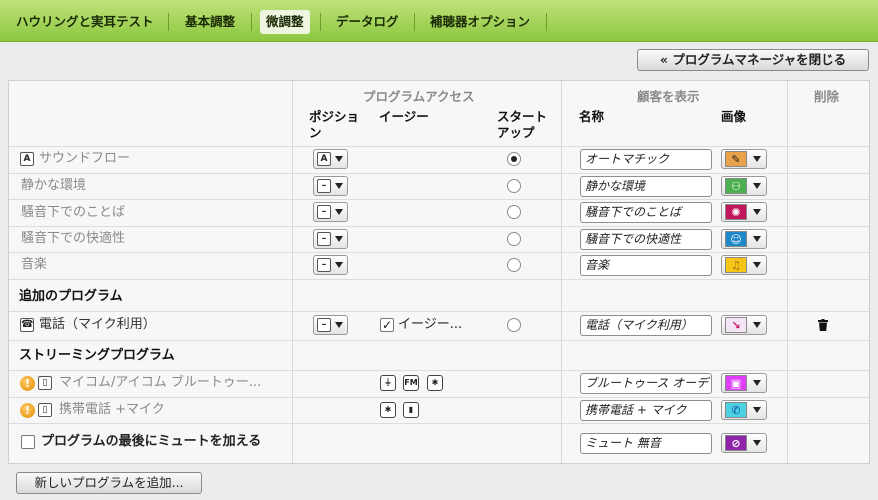  I want to click on additional-programs-section-title: 追加のプログラム, so click(71, 296).